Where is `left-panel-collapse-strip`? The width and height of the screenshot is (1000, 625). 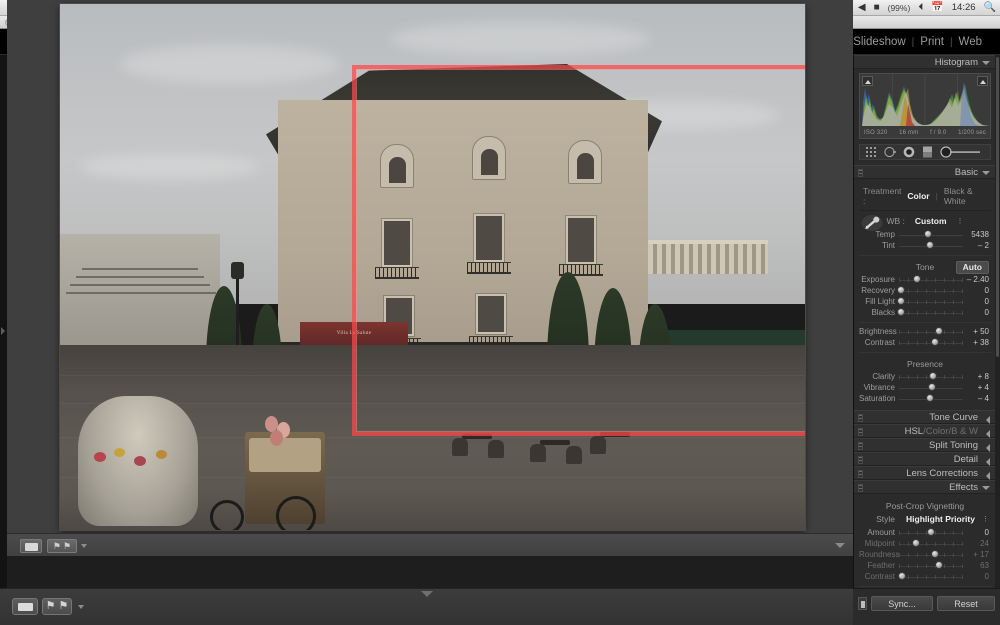
left-panel-collapse-strip is located at coordinates (3, 321).